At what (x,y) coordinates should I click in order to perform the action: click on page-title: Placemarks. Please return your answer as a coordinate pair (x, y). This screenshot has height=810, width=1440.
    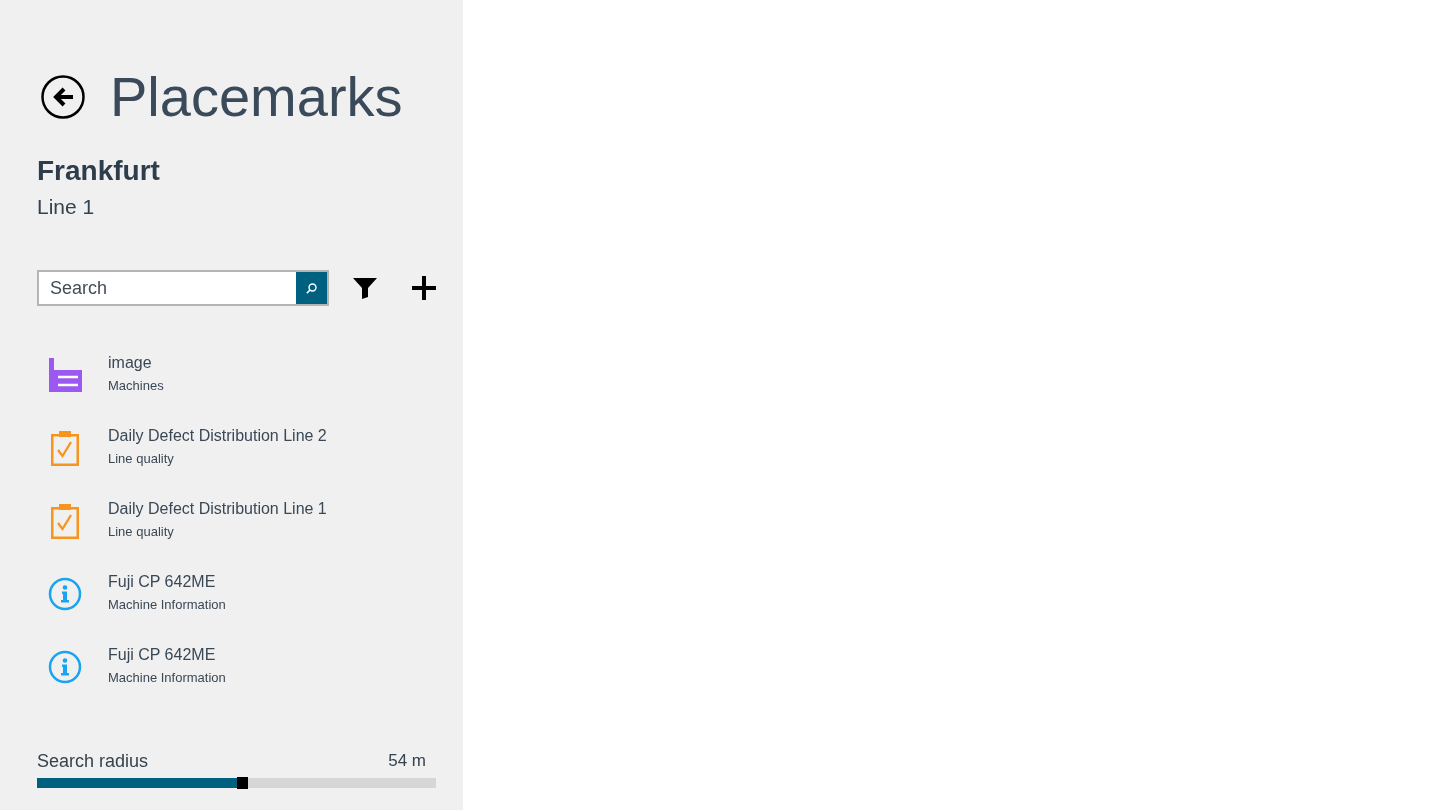
    Looking at the image, I should click on (256, 97).